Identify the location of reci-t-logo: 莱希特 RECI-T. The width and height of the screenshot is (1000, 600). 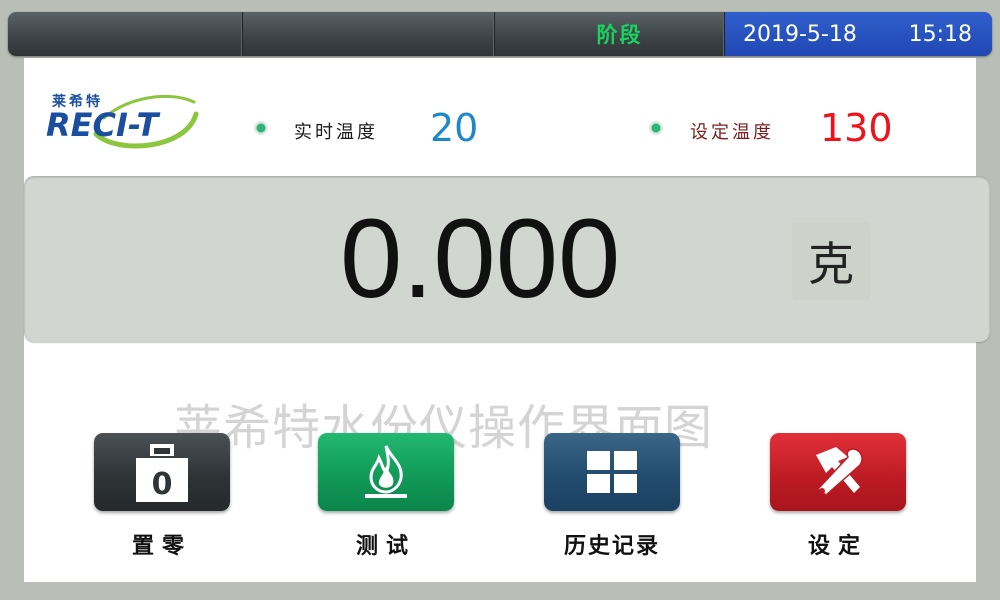
(122, 121).